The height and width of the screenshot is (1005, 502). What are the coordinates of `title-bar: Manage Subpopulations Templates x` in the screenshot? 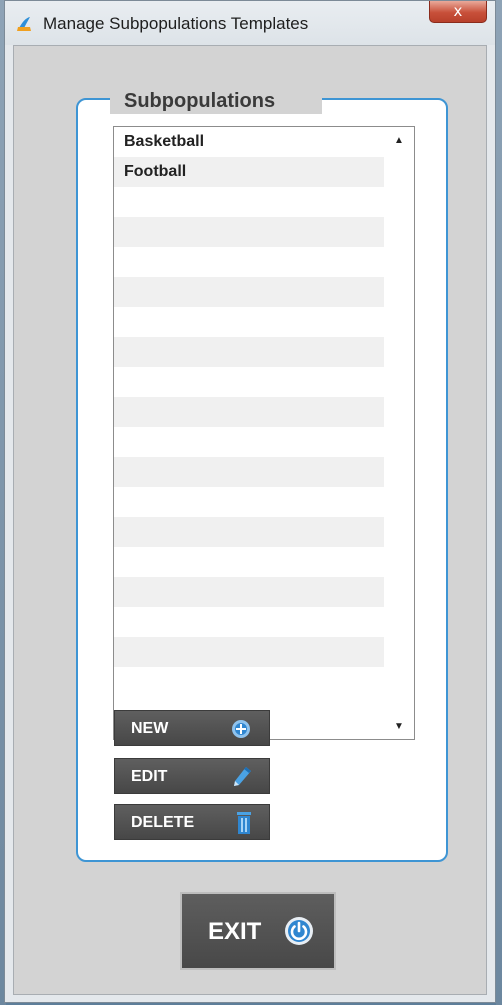 It's located at (250, 23).